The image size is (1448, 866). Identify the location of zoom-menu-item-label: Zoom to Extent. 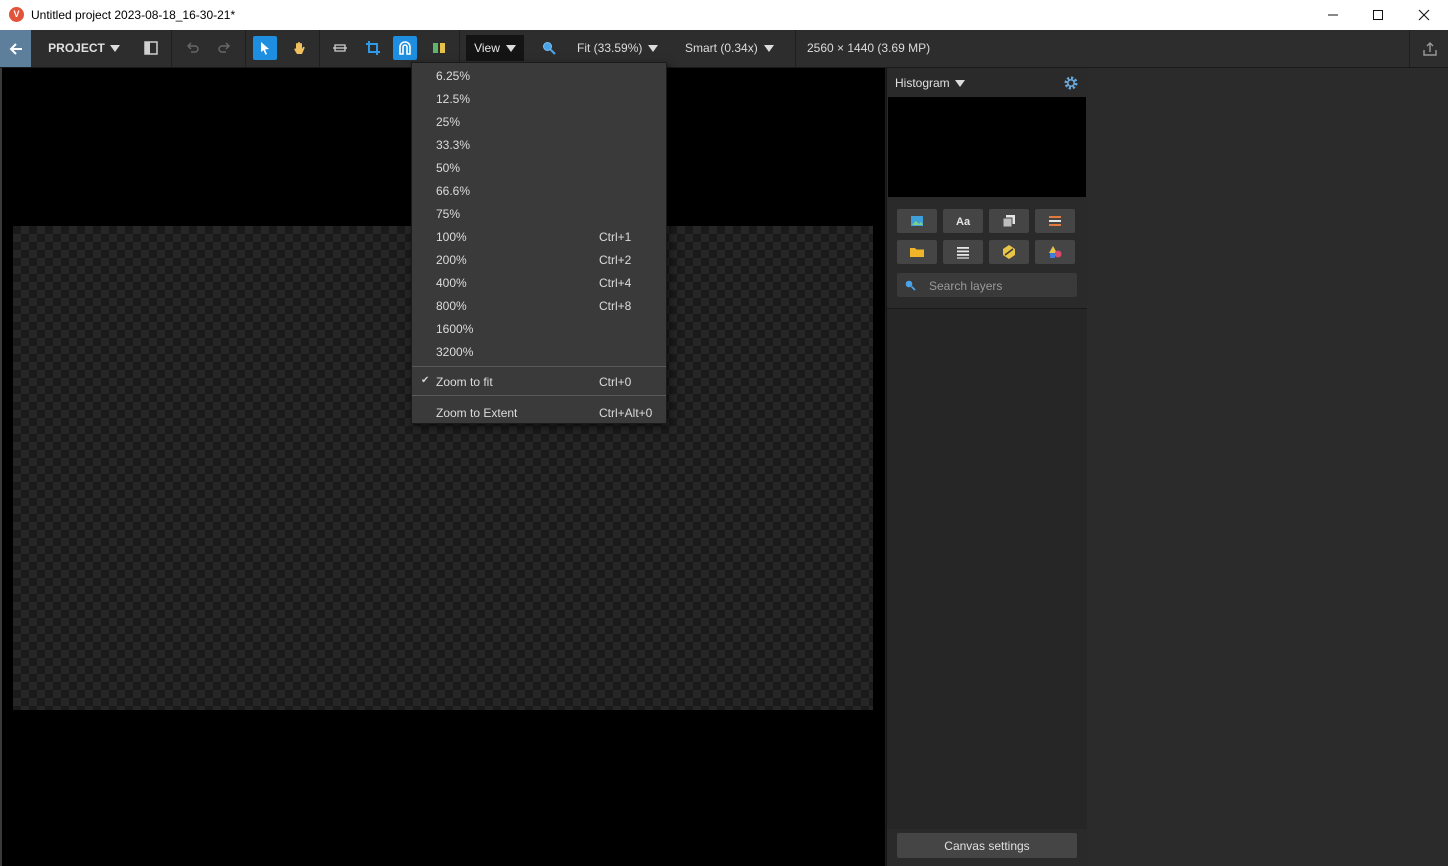
(477, 413).